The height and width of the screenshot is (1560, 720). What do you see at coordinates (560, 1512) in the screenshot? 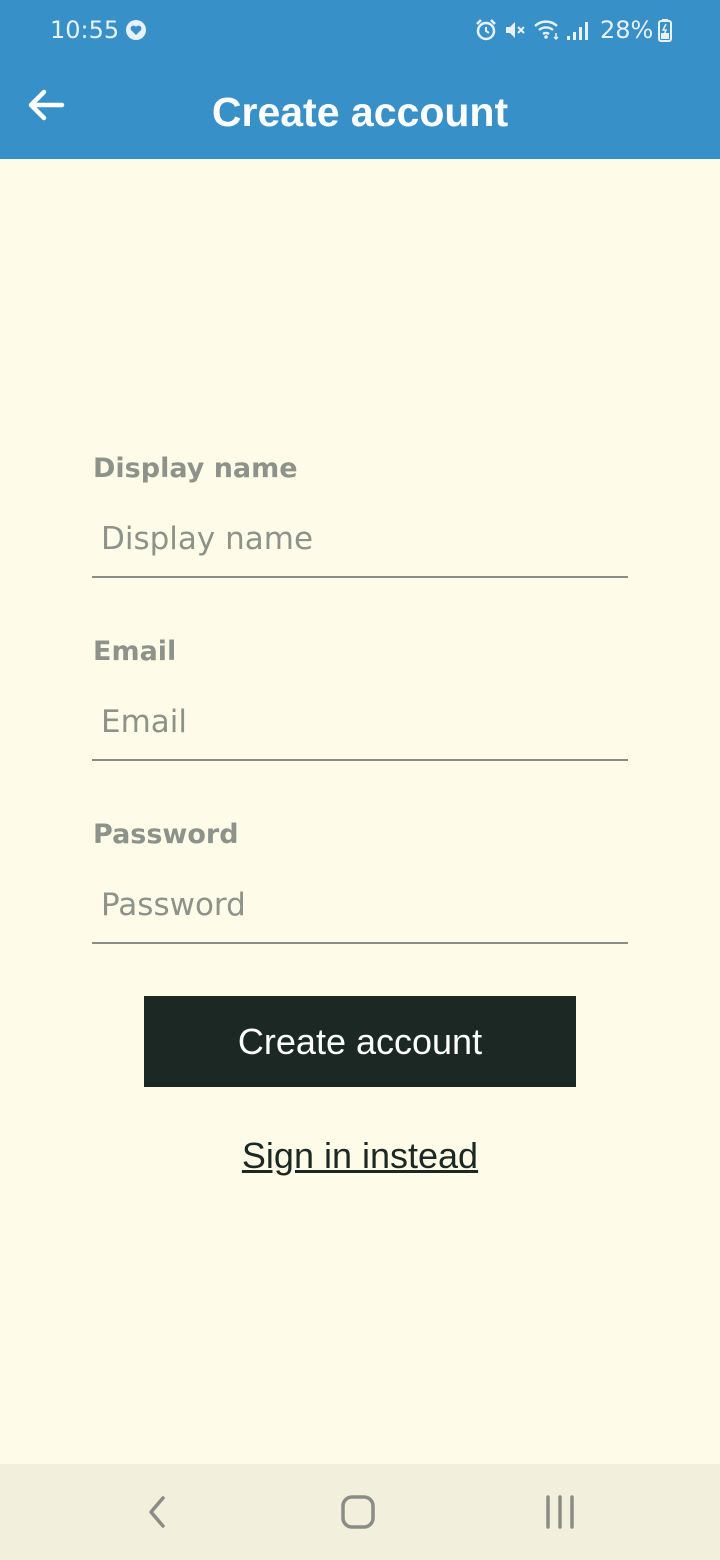
I see `nav-recents-icon` at bounding box center [560, 1512].